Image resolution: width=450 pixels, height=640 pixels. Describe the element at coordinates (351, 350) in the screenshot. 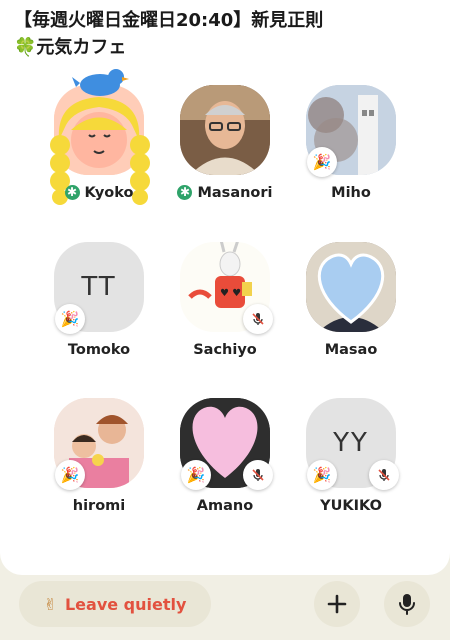

I see `speaker-name: Masao` at that location.